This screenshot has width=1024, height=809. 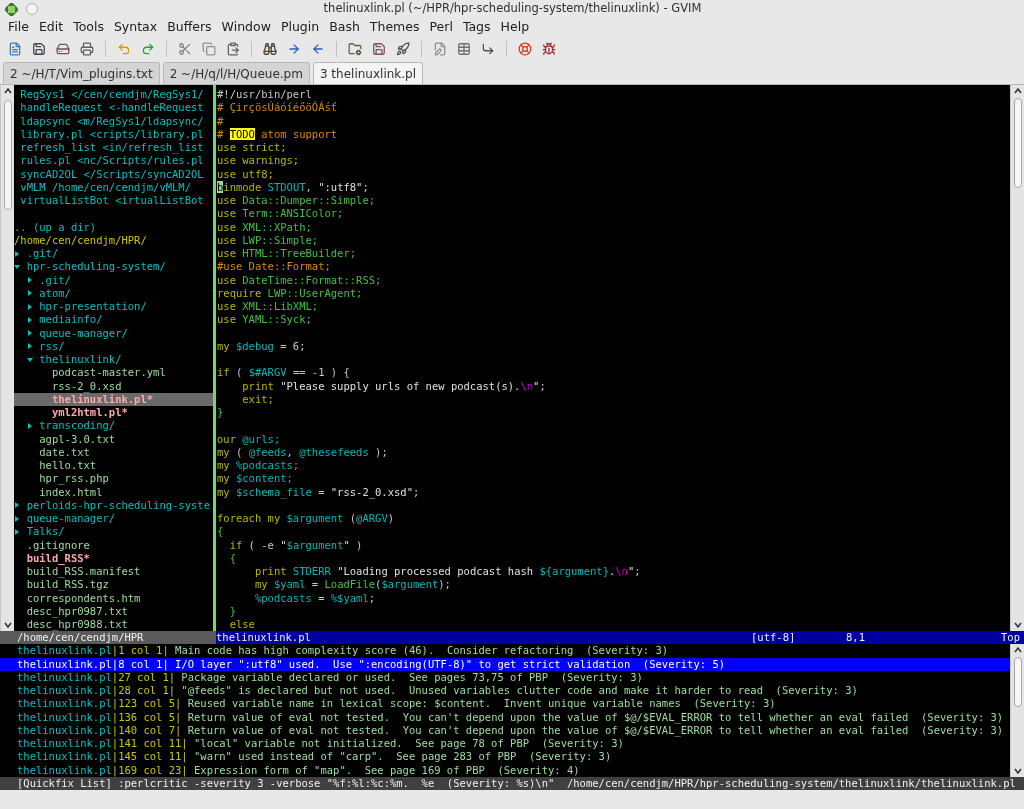 What do you see at coordinates (505, 757) in the screenshot?
I see `quickfix-row: thelinuxlink.pl|145 col 11| "warn" used instead of "carp". See page 283 of PBP (Severity: 3)` at bounding box center [505, 757].